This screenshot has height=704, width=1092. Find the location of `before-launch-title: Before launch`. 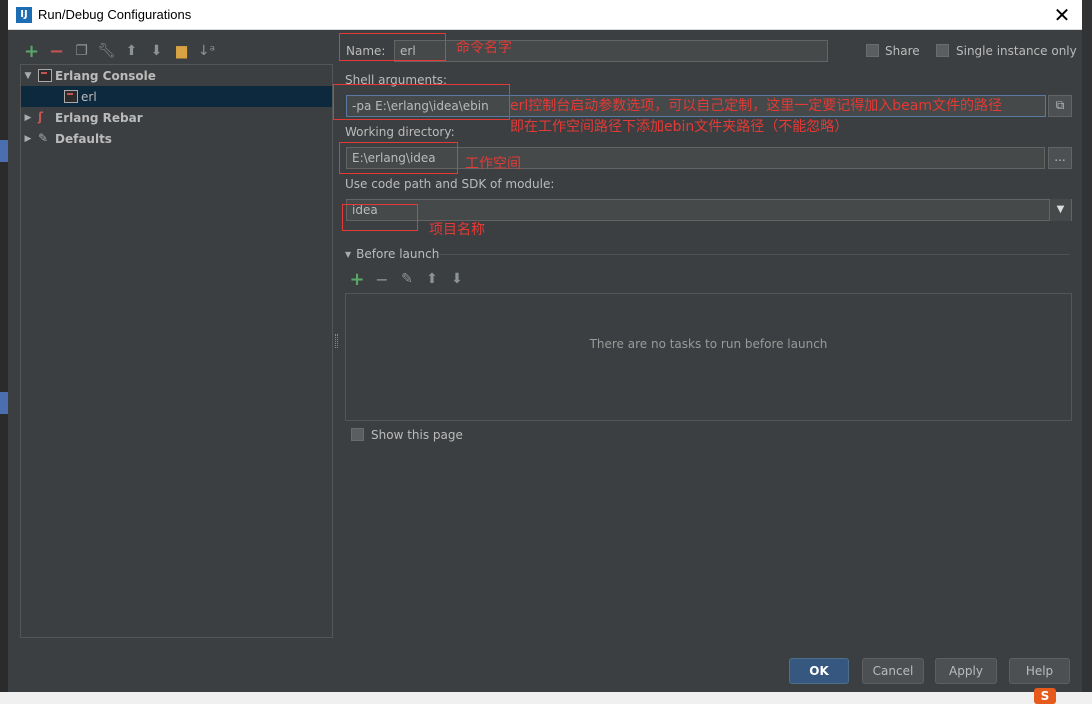

before-launch-title: Before launch is located at coordinates (398, 254).